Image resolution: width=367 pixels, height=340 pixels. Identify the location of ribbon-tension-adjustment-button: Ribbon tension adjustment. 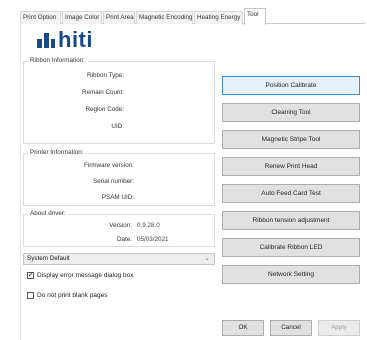
(291, 220).